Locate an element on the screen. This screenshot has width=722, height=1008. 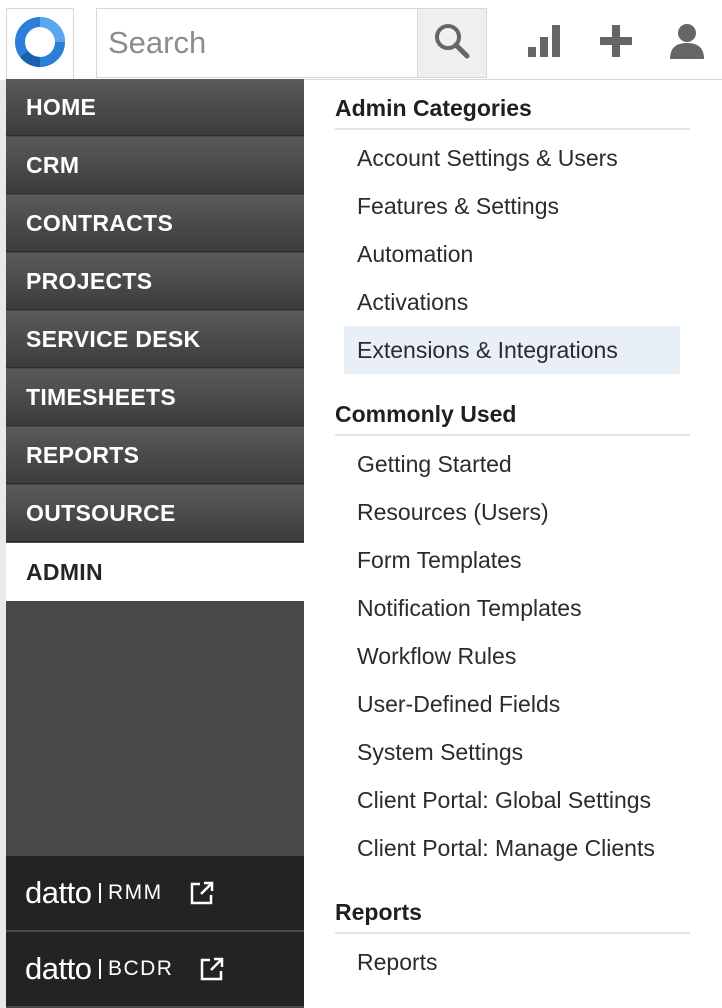
product-name: BCDR is located at coordinates (140, 968).